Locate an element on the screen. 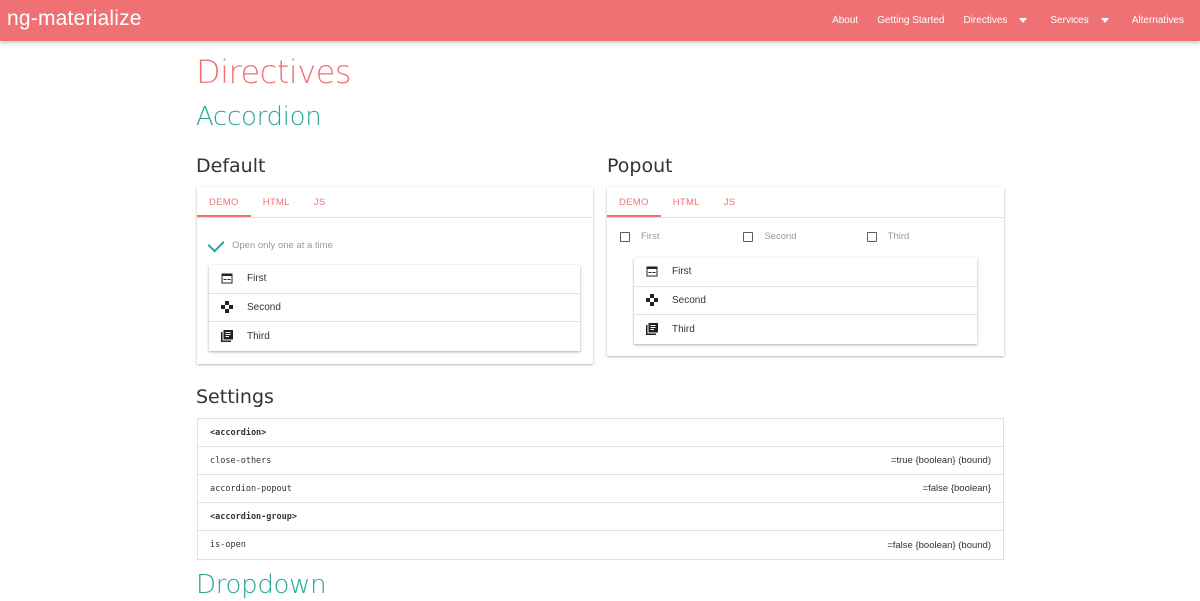  popout-checkbox-row: First Second Third is located at coordinates (805, 236).